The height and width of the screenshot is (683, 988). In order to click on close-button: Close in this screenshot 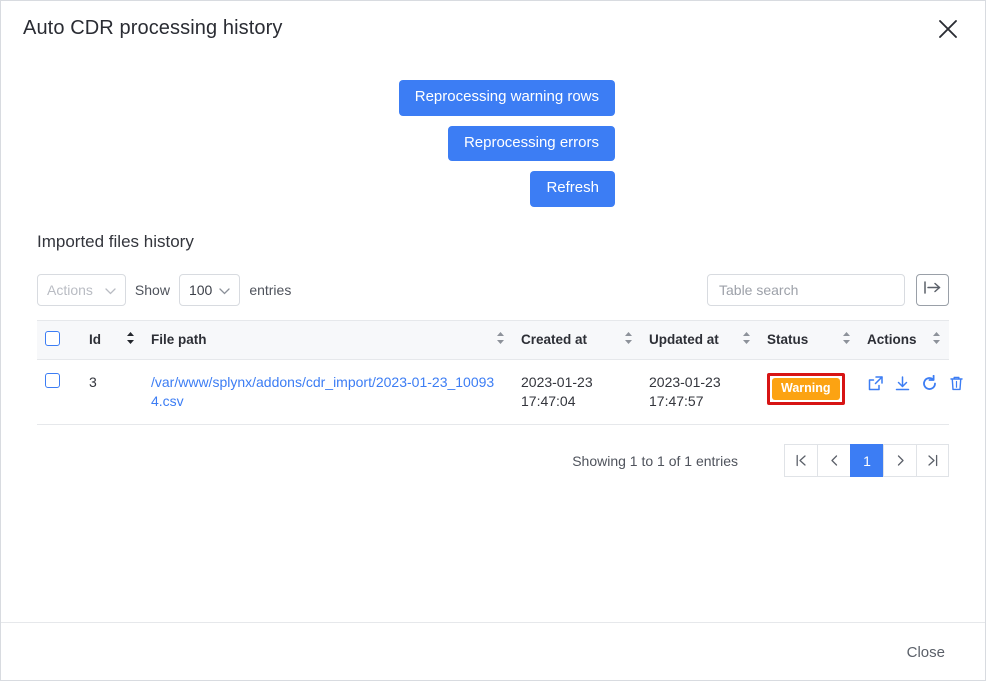, I will do `click(926, 652)`.